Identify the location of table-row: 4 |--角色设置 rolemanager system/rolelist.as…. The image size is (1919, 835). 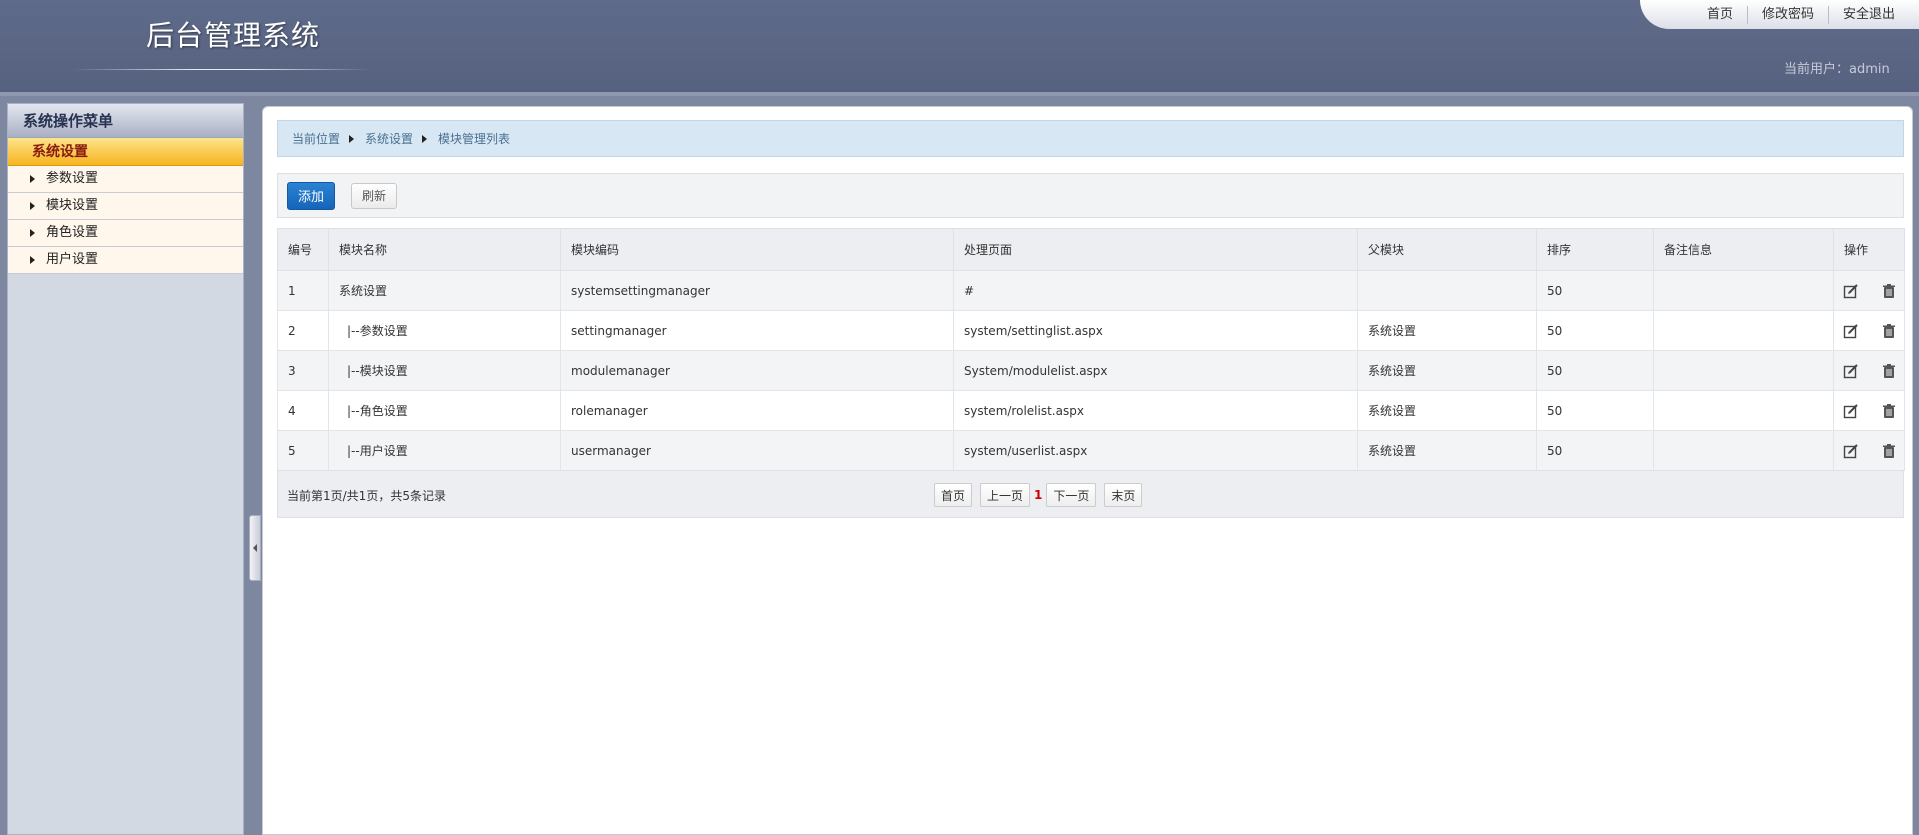
(1091, 410).